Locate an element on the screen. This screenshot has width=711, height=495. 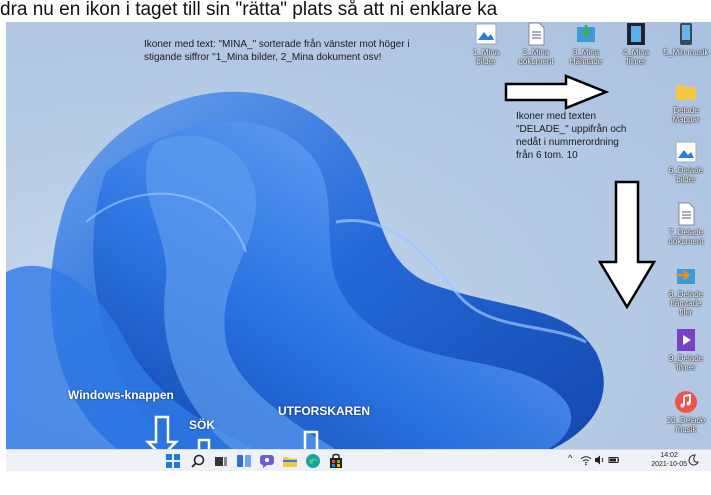
search-label: SÖK is located at coordinates (202, 425).